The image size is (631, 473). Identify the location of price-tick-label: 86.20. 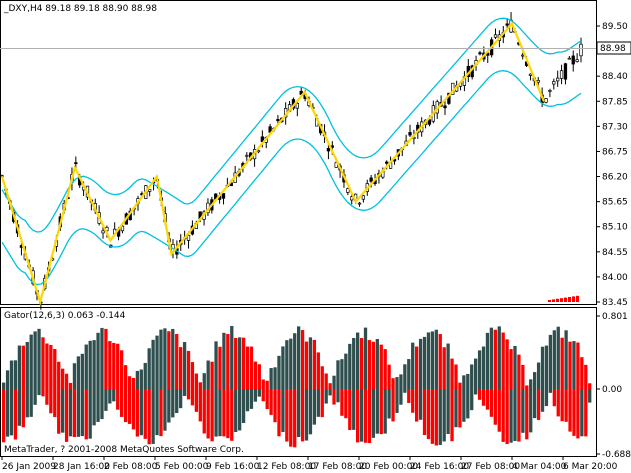
(615, 178).